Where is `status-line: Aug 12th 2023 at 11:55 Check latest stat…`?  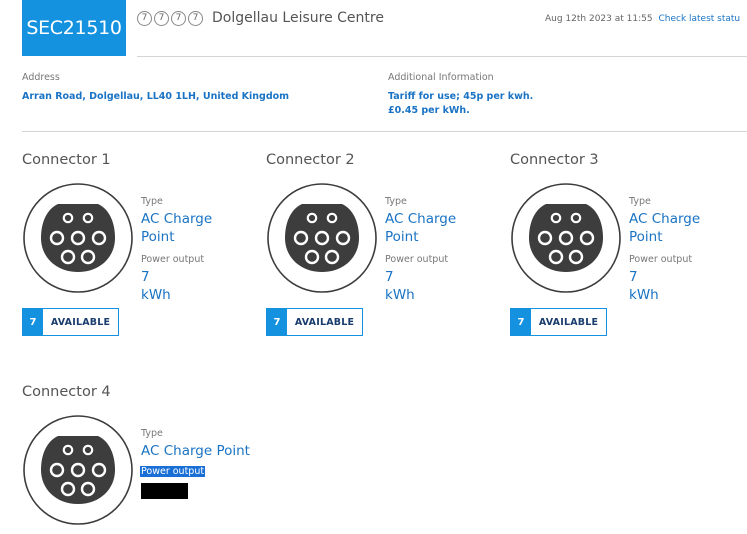
status-line: Aug 12th 2023 at 11:55 Check latest stat… is located at coordinates (642, 19).